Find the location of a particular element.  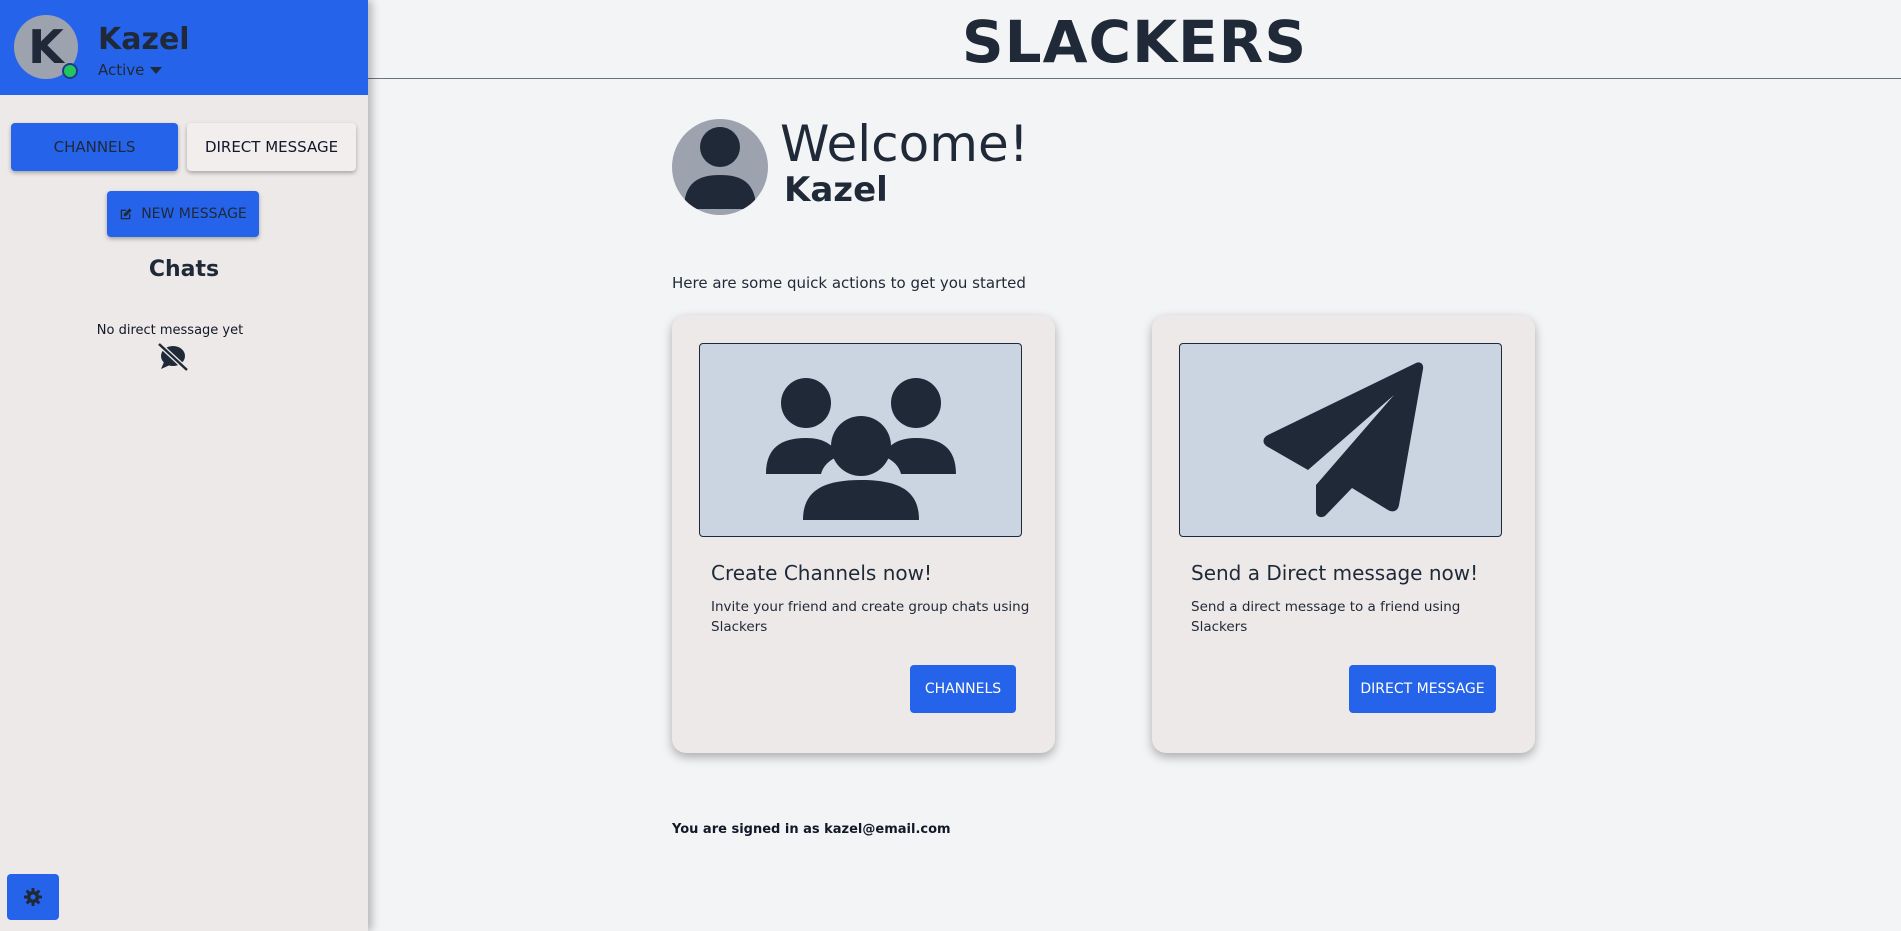

settings-button is located at coordinates (33, 897).